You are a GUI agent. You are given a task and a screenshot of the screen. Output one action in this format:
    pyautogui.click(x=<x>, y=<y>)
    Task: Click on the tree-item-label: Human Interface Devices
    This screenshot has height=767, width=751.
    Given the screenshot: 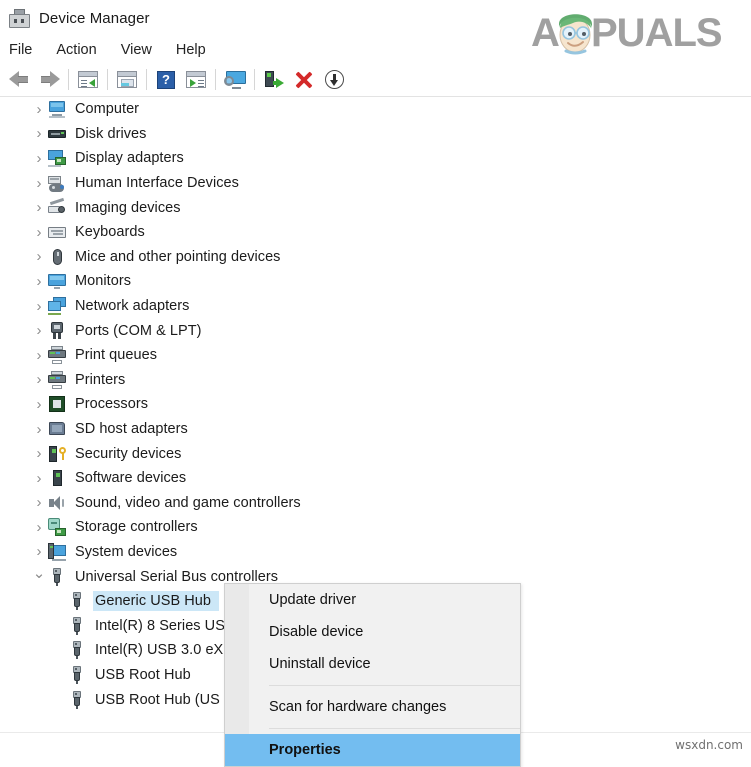 What is the action you would take?
    pyautogui.click(x=157, y=183)
    